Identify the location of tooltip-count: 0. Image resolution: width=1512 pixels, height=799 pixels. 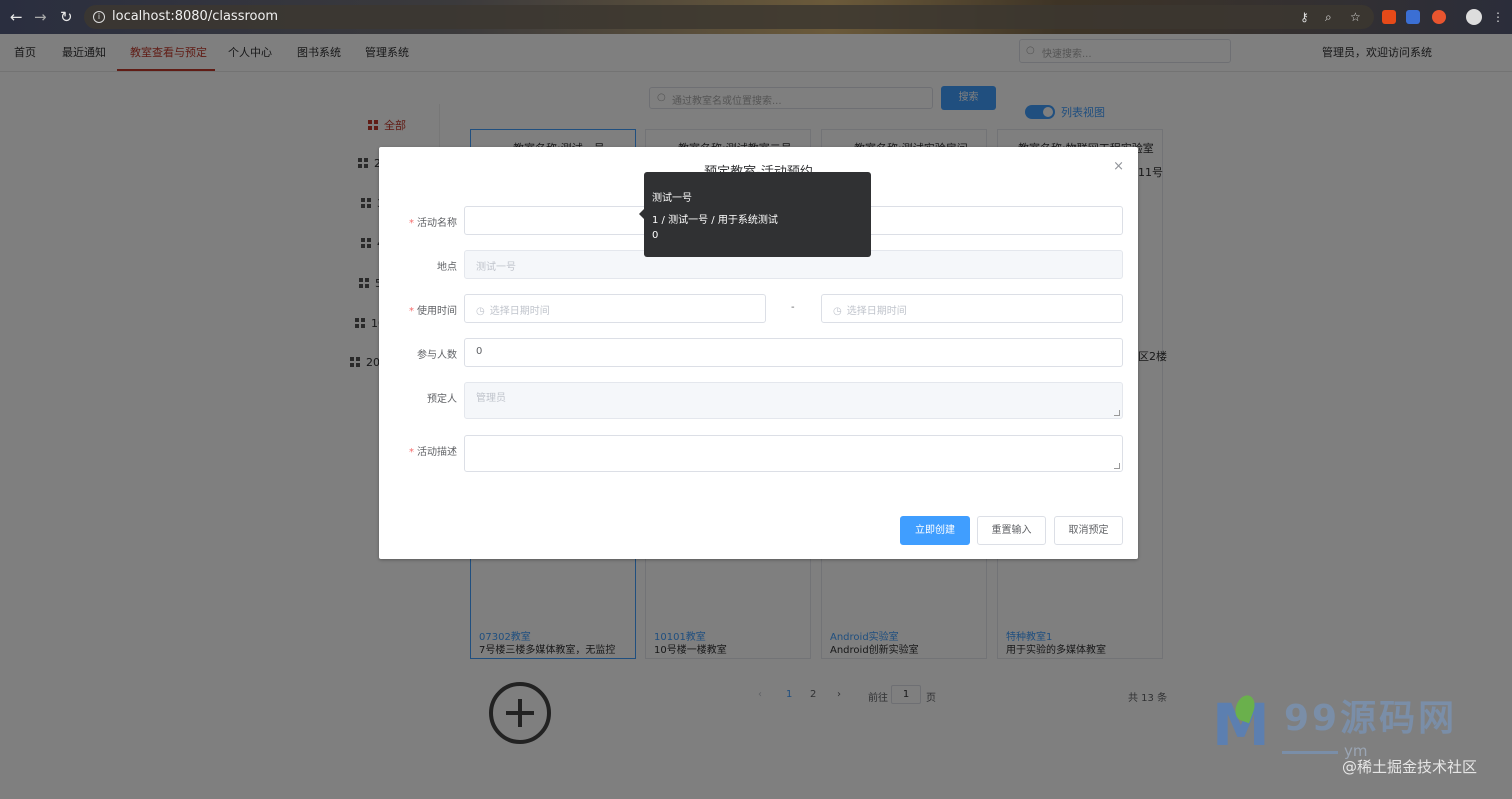
(655, 235).